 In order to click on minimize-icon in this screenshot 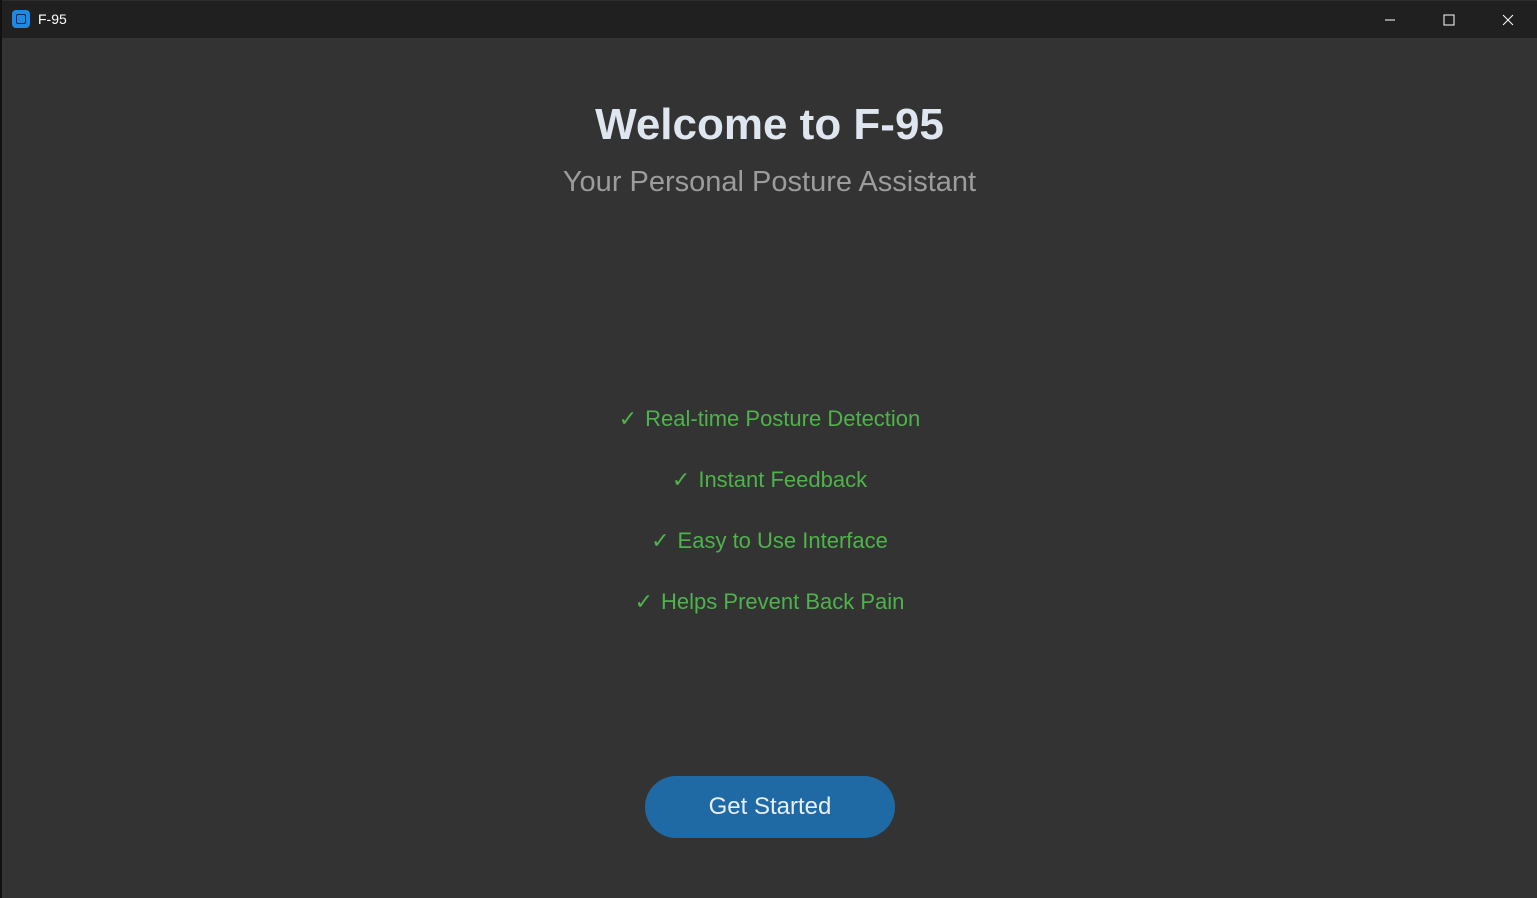, I will do `click(1390, 19)`.